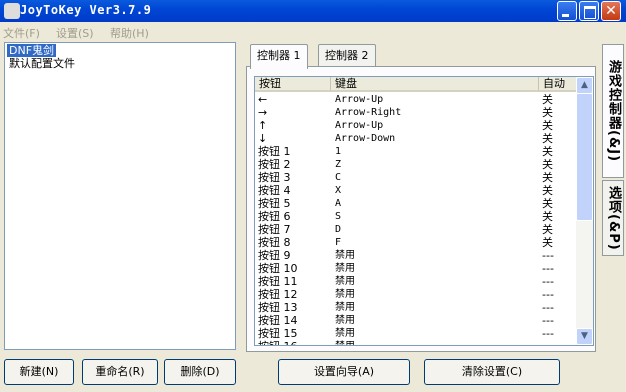  Describe the element at coordinates (416, 138) in the screenshot. I see `mapping-row: ↓ Arrow-Down 关` at that location.